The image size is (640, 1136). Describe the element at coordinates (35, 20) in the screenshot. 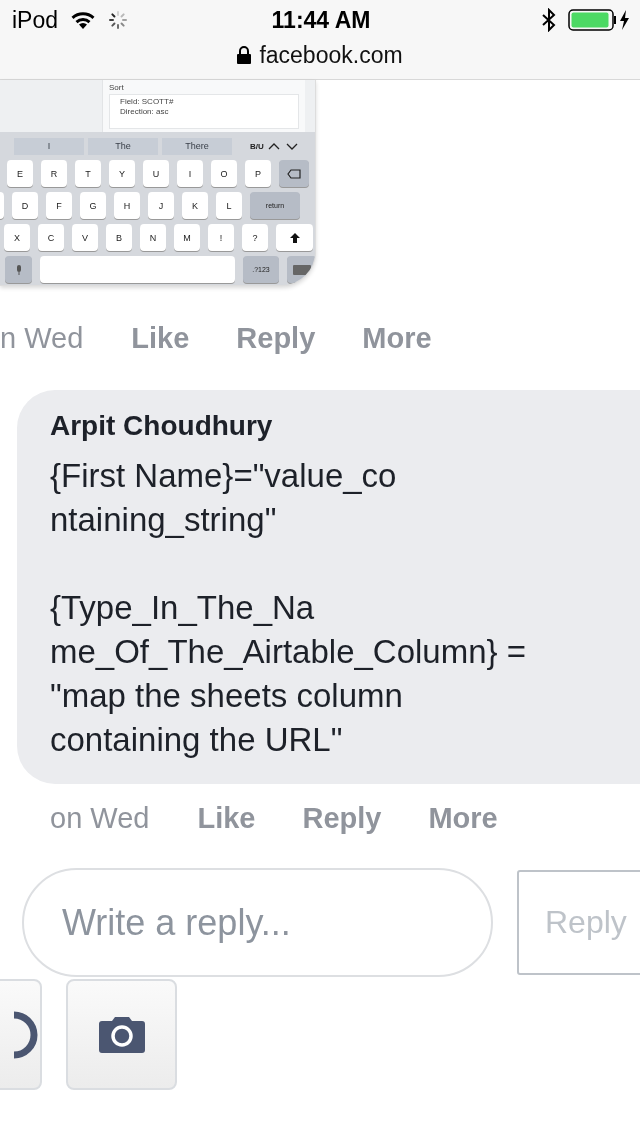

I see `carrier-name: iPod` at that location.